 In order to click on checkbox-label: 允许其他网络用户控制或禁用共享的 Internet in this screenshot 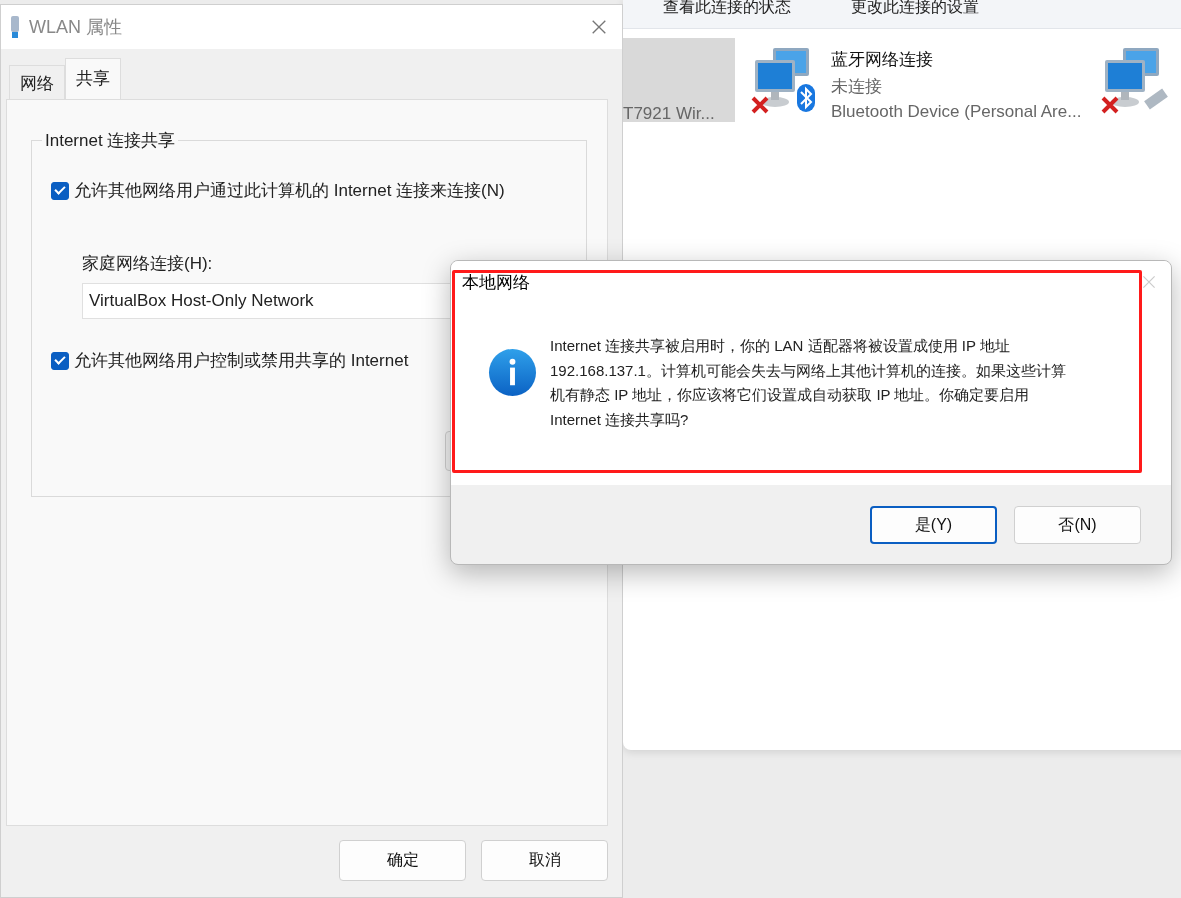, I will do `click(241, 361)`.